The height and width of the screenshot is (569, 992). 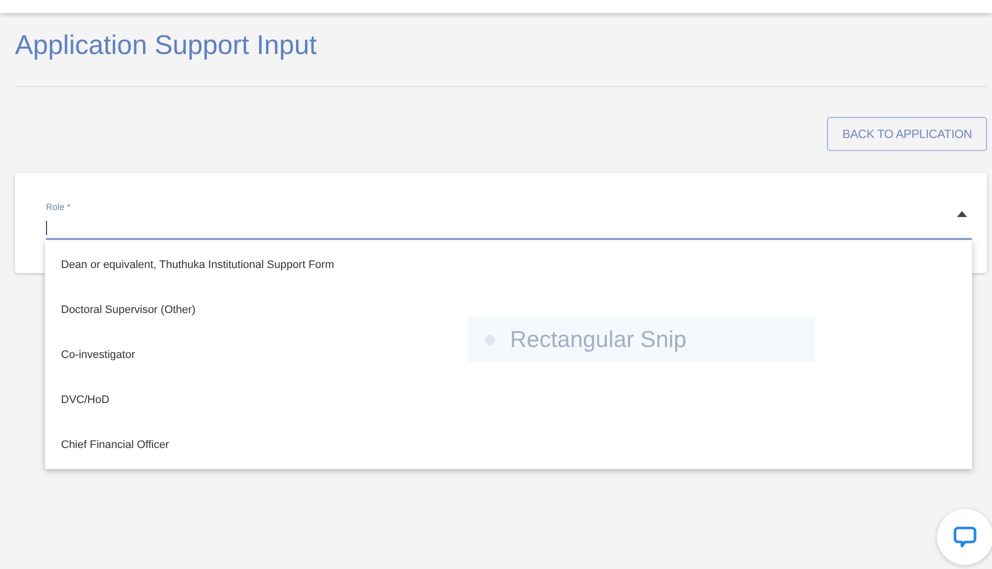 What do you see at coordinates (490, 340) in the screenshot?
I see `dot-icon` at bounding box center [490, 340].